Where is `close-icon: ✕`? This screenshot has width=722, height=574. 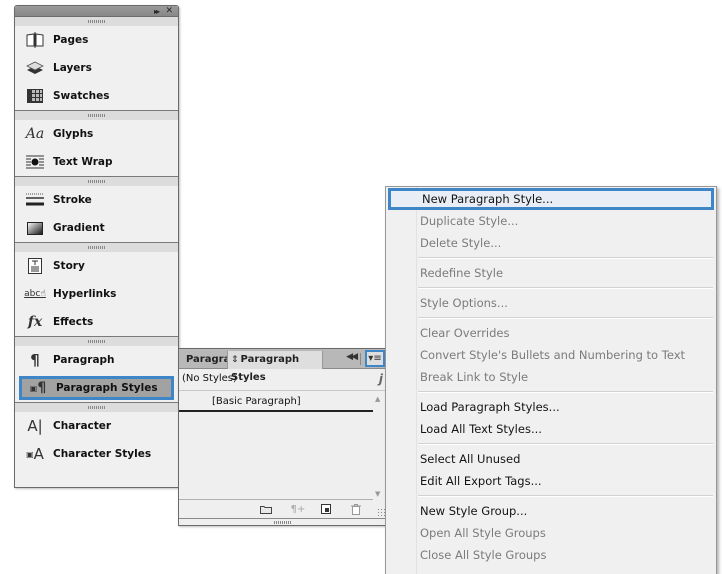 close-icon: ✕ is located at coordinates (169, 11).